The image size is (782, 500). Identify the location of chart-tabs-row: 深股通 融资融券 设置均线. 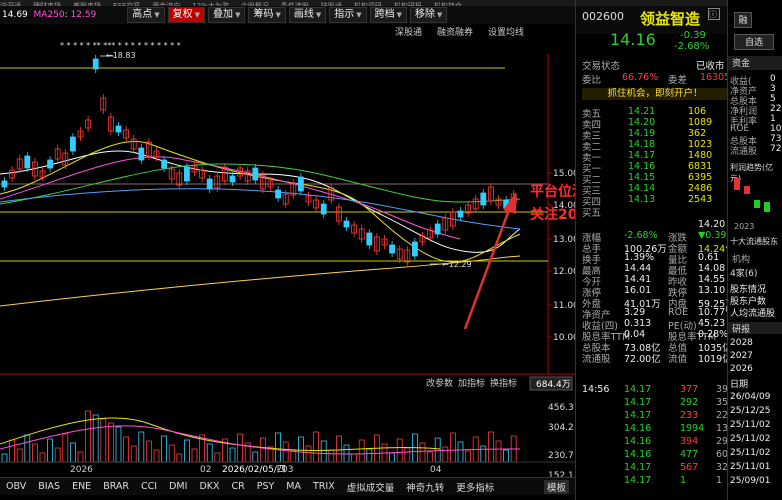
(459, 32).